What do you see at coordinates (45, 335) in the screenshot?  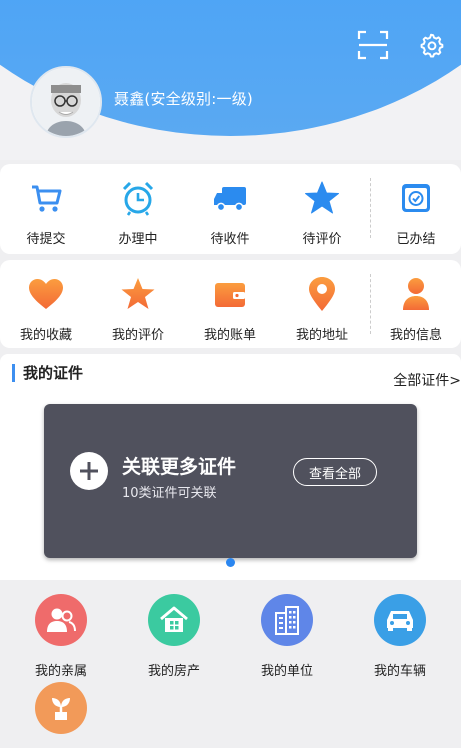 I see `personal-item-label: 我的收藏` at bounding box center [45, 335].